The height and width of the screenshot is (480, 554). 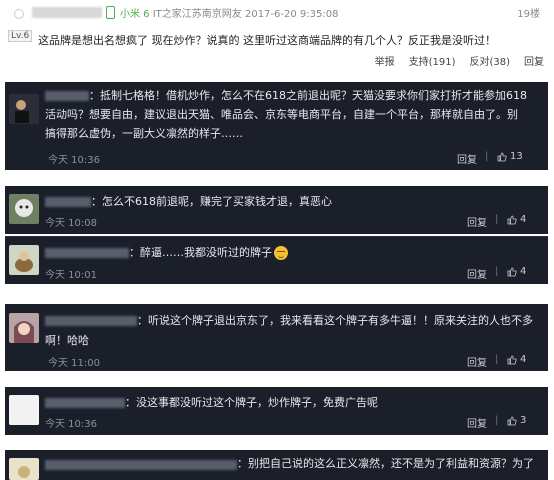 What do you see at coordinates (71, 223) in the screenshot?
I see `comment-time: 今天 10:08` at bounding box center [71, 223].